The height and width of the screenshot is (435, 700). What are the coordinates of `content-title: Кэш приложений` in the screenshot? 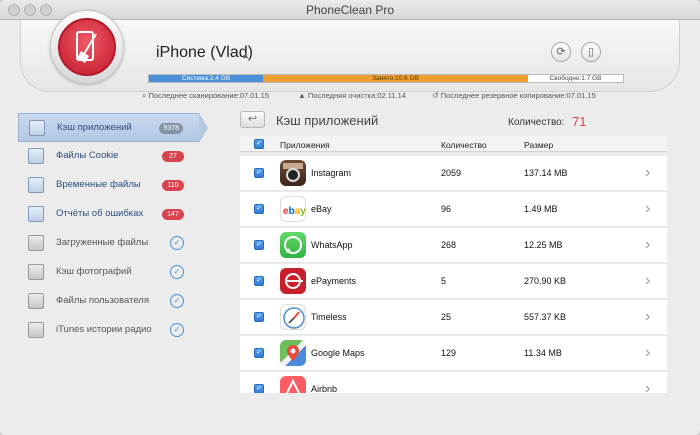 It's located at (327, 120).